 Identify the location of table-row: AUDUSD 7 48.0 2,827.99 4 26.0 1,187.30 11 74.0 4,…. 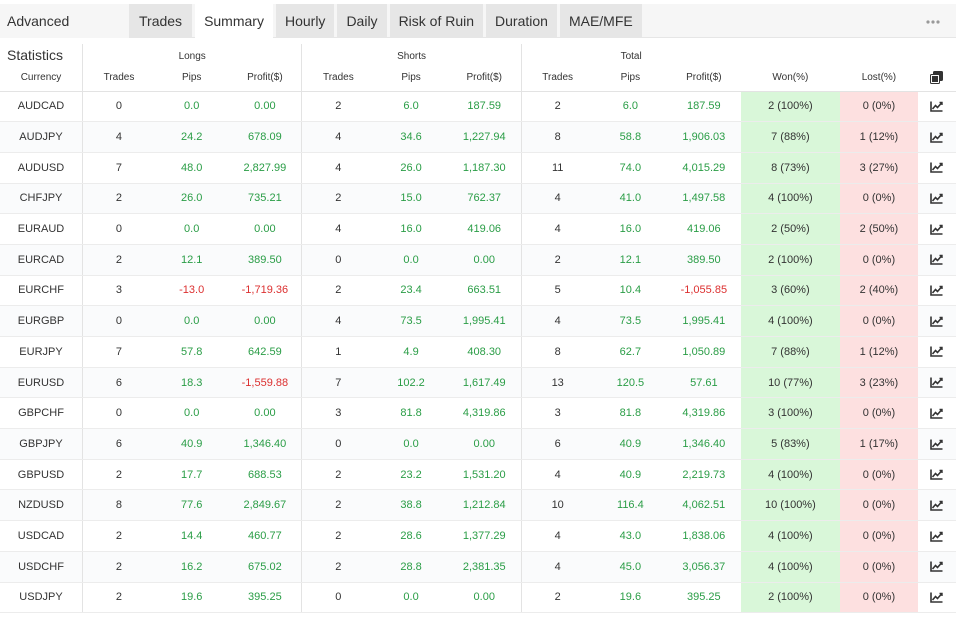
(478, 168).